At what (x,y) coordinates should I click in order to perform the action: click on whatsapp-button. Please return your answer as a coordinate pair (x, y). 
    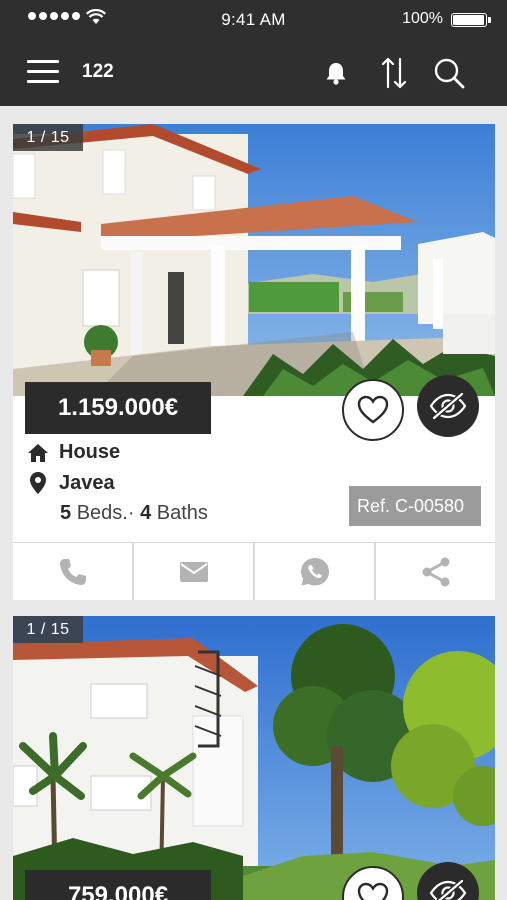
    Looking at the image, I should click on (315, 571).